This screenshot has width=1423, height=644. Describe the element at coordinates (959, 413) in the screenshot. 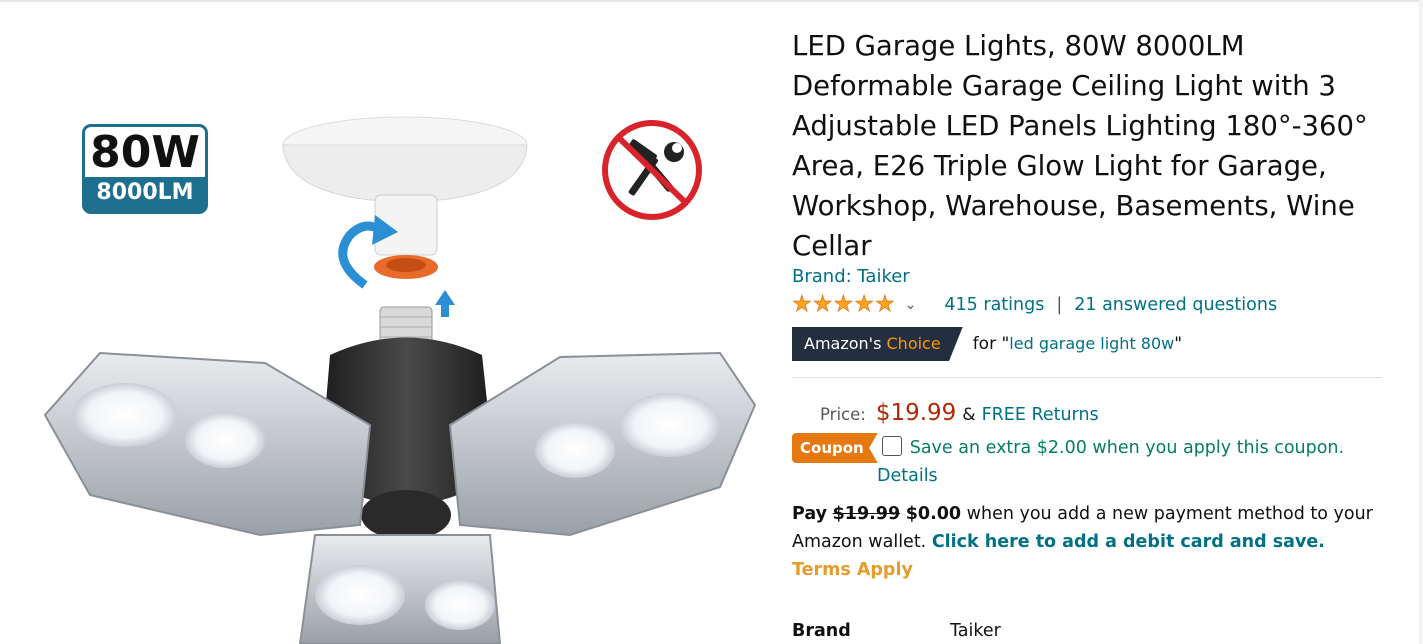

I see `price-row: Price: $19.99 & FREE Returns` at that location.